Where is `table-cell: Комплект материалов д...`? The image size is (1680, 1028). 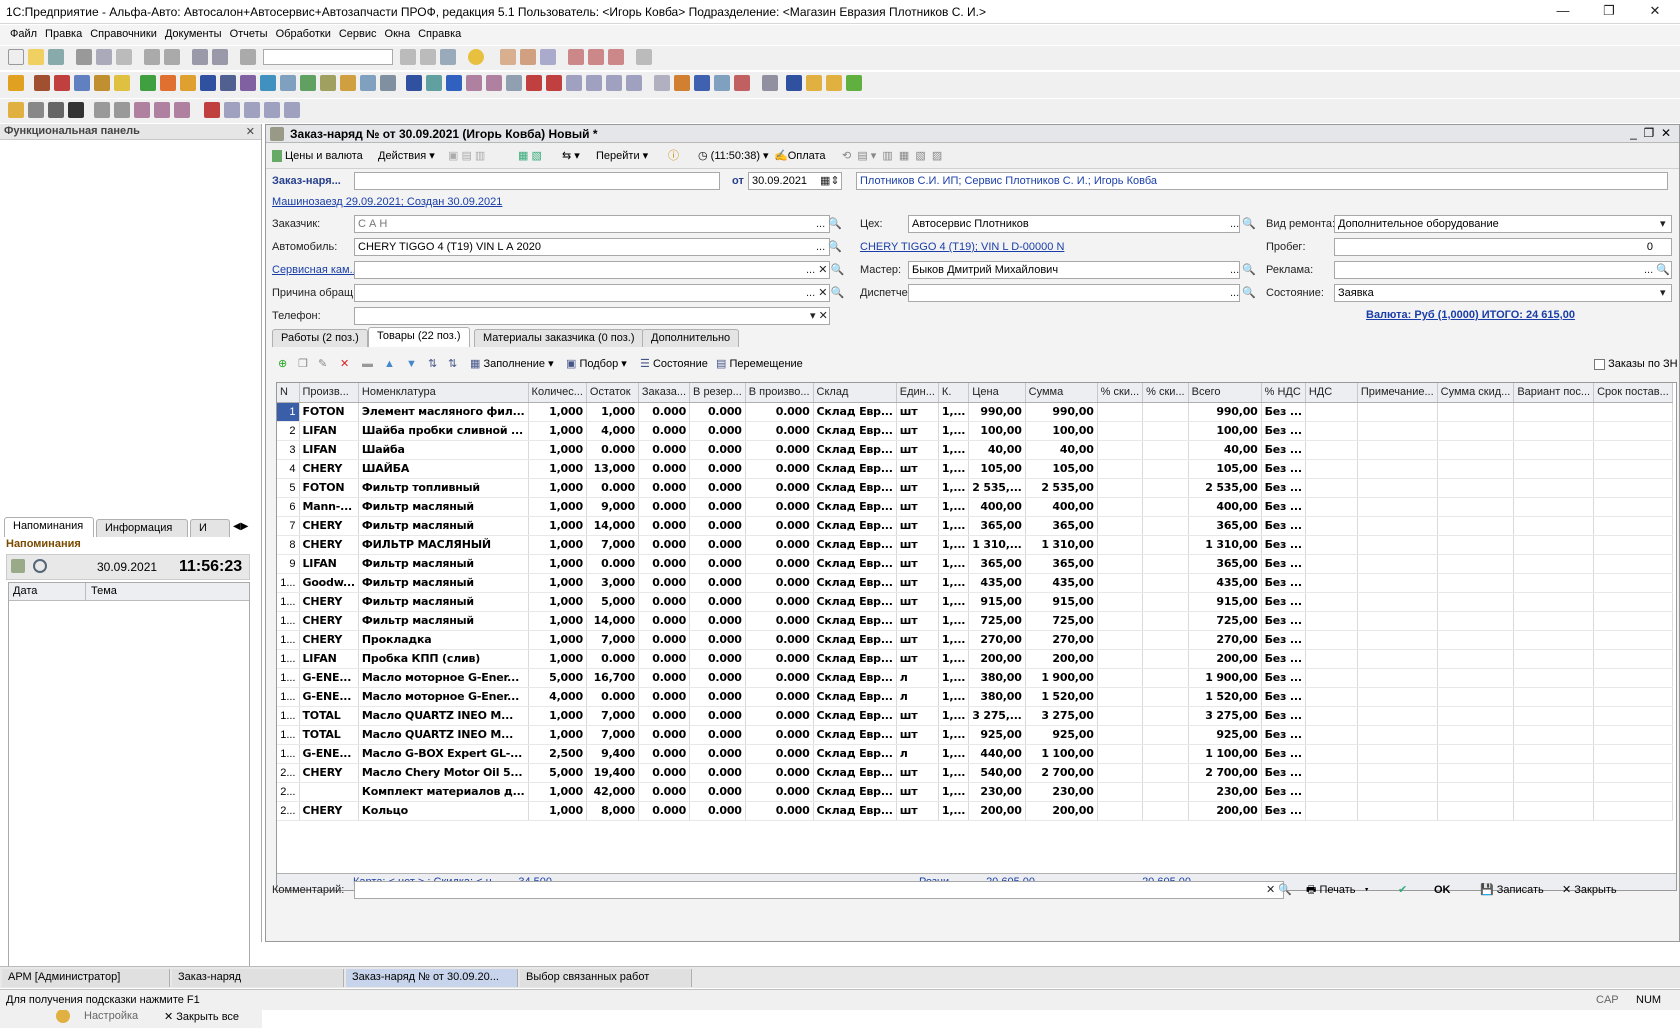
table-cell: Комплект материалов д... is located at coordinates (443, 792).